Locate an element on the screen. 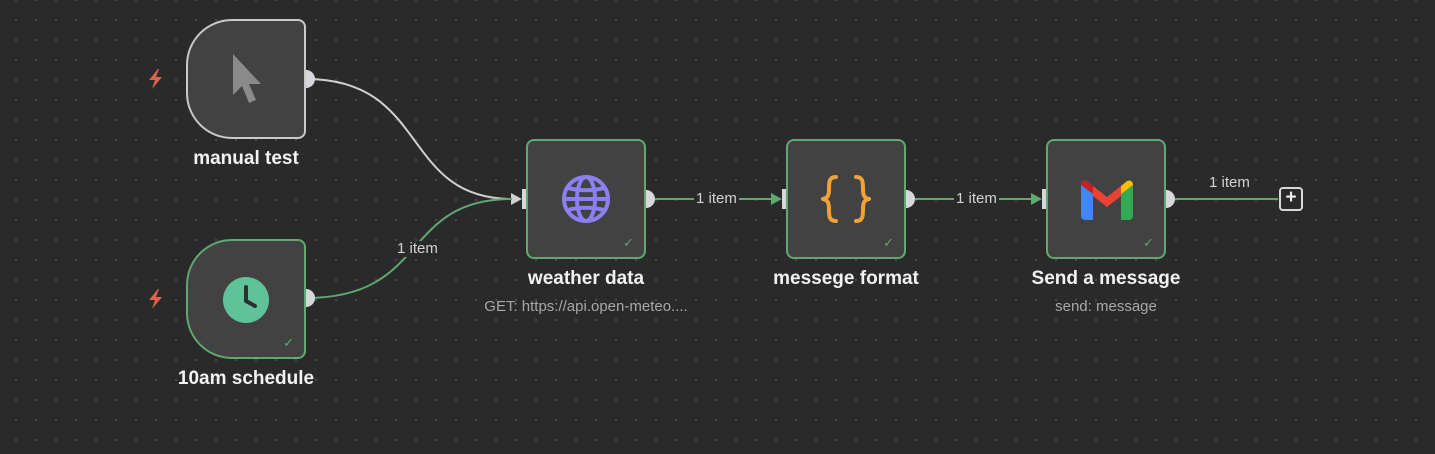 The height and width of the screenshot is (454, 1435). node-label-manual-test: manual test is located at coordinates (246, 158).